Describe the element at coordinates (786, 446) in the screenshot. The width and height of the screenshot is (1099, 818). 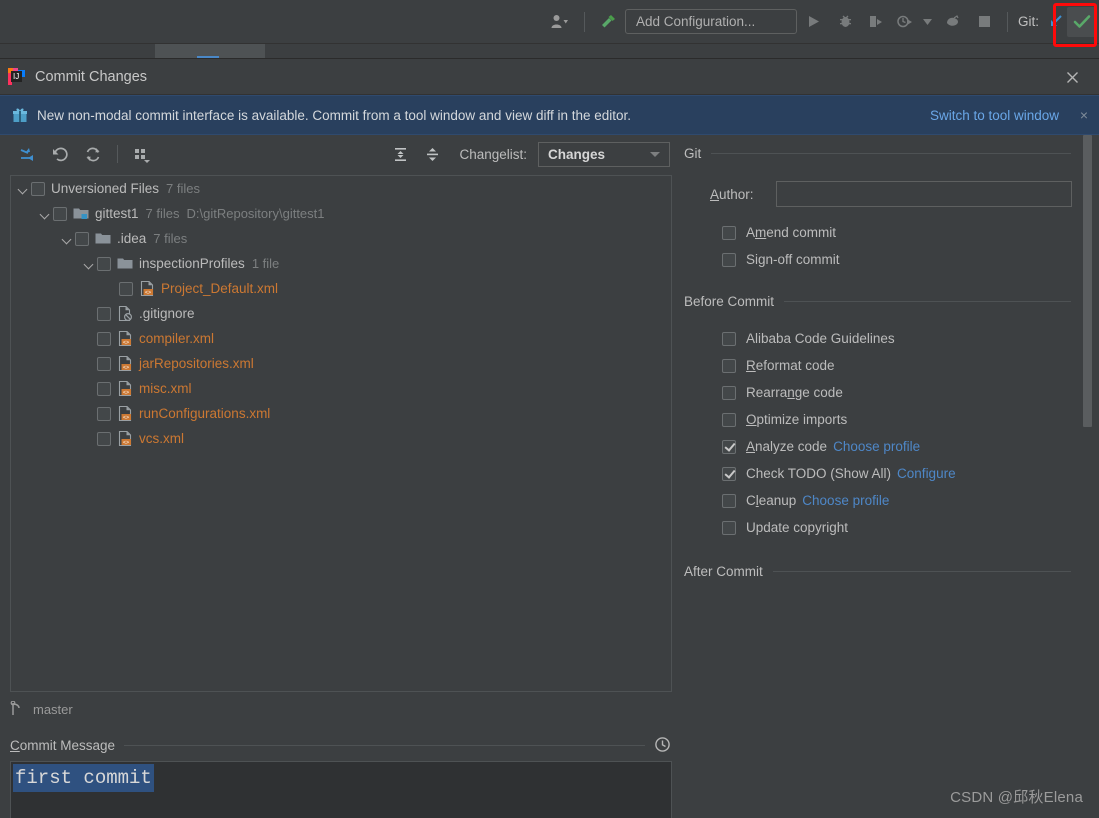
I see `checkbox-label: Analyze code` at that location.